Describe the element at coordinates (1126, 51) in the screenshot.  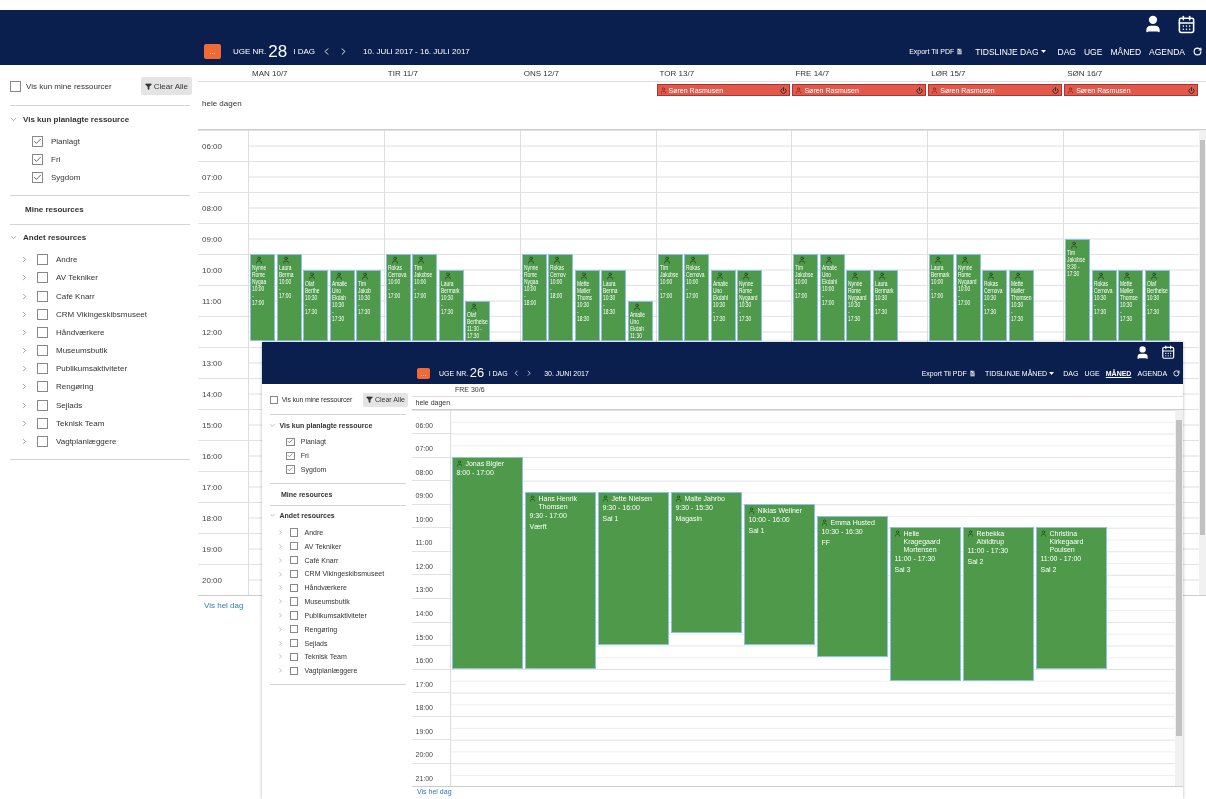
I see `view-tab: MÅNED` at that location.